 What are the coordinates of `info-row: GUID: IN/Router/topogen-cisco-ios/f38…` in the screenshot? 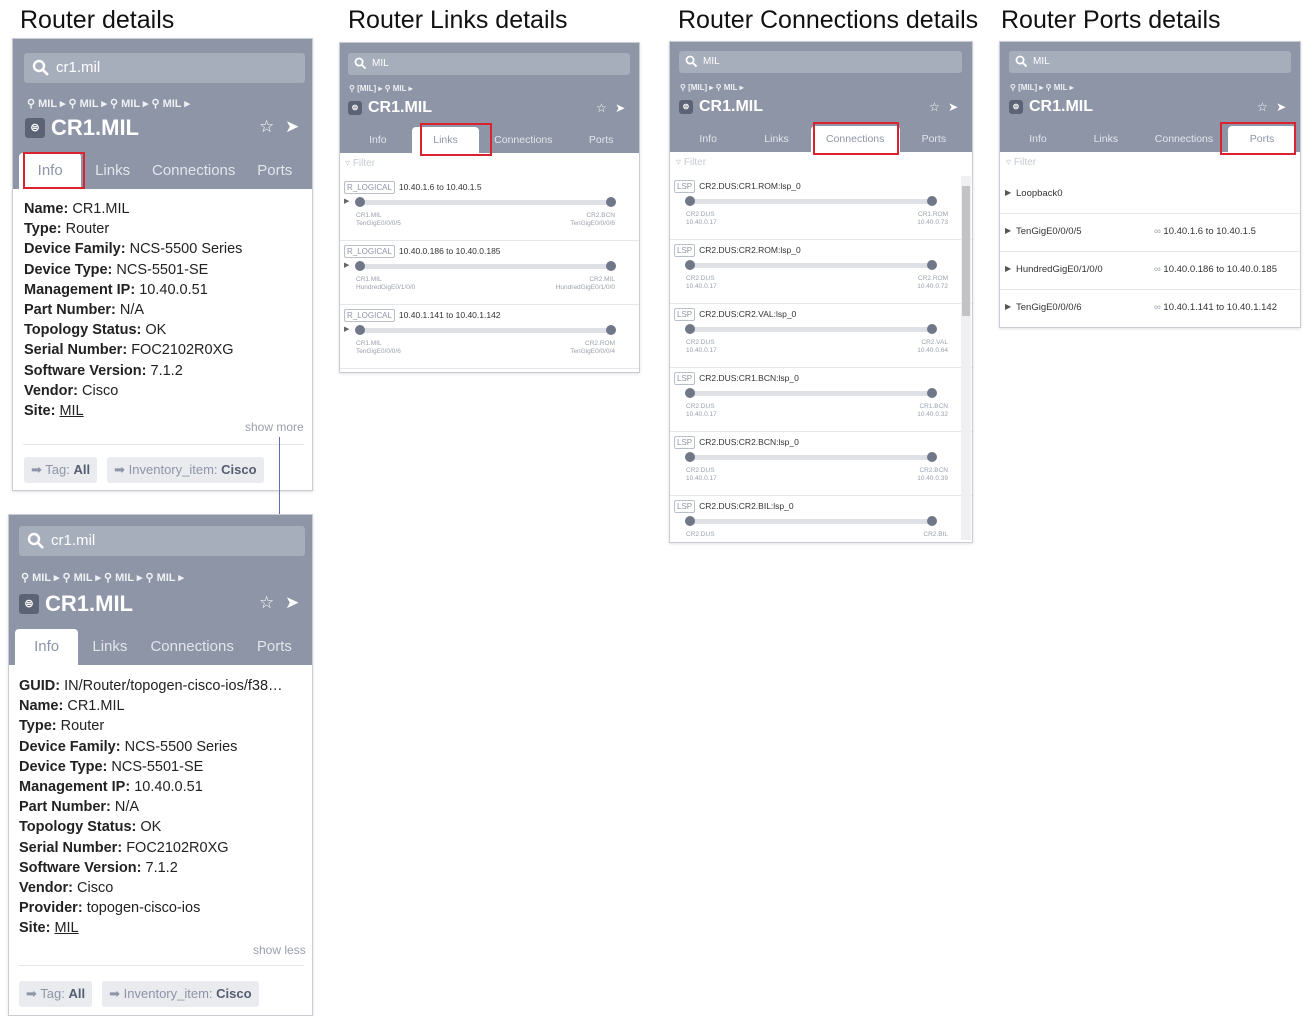 It's located at (163, 686).